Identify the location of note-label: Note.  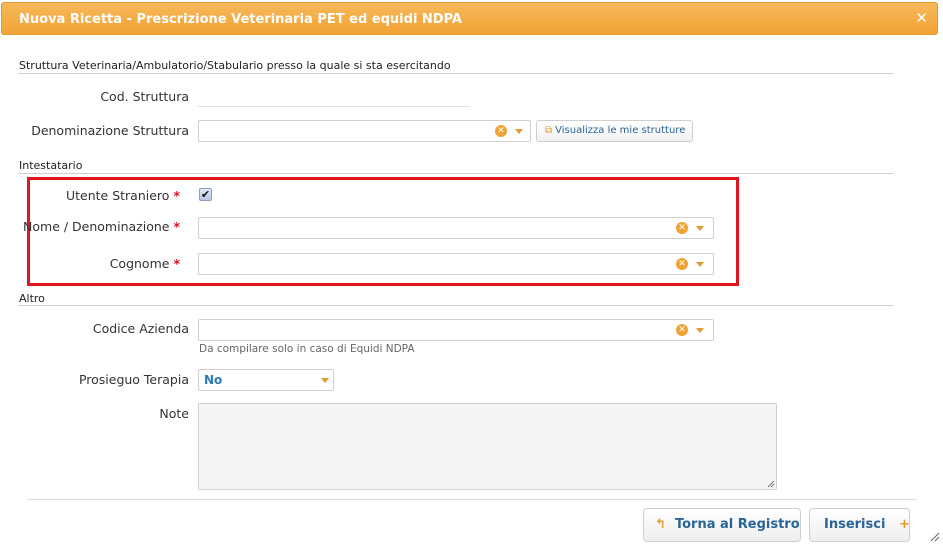
(174, 413).